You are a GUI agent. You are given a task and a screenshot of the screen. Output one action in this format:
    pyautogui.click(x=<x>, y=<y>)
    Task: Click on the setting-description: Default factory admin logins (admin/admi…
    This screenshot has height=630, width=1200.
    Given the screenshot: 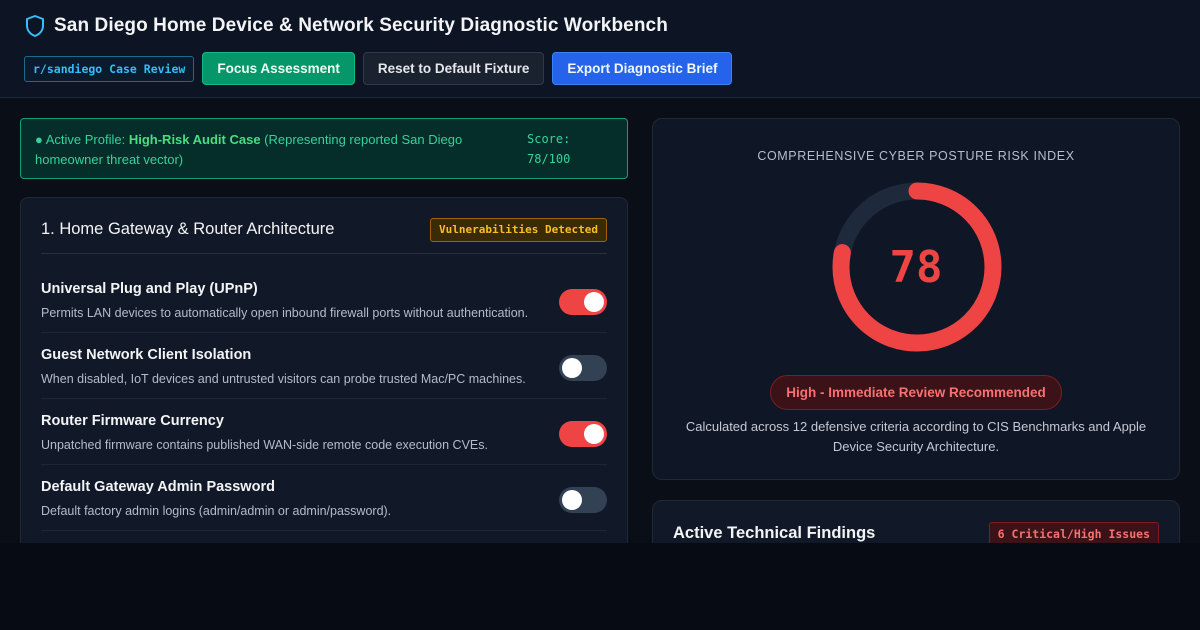 What is the action you would take?
    pyautogui.click(x=216, y=511)
    